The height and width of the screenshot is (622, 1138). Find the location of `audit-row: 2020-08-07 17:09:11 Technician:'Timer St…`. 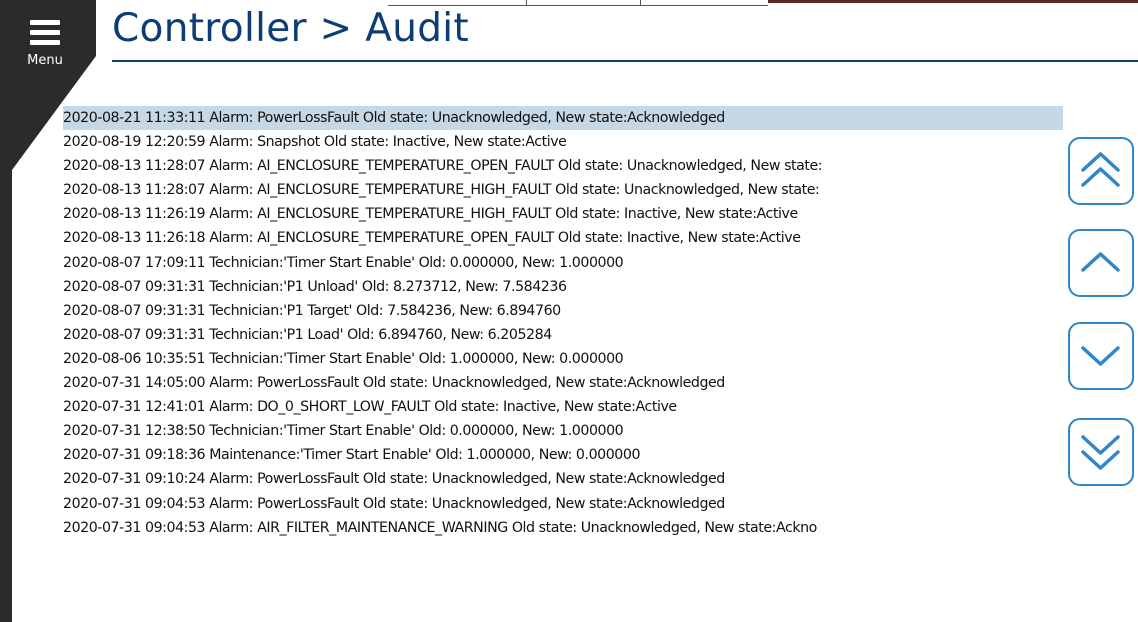

audit-row: 2020-08-07 17:09:11 Technician:'Timer St… is located at coordinates (563, 263).